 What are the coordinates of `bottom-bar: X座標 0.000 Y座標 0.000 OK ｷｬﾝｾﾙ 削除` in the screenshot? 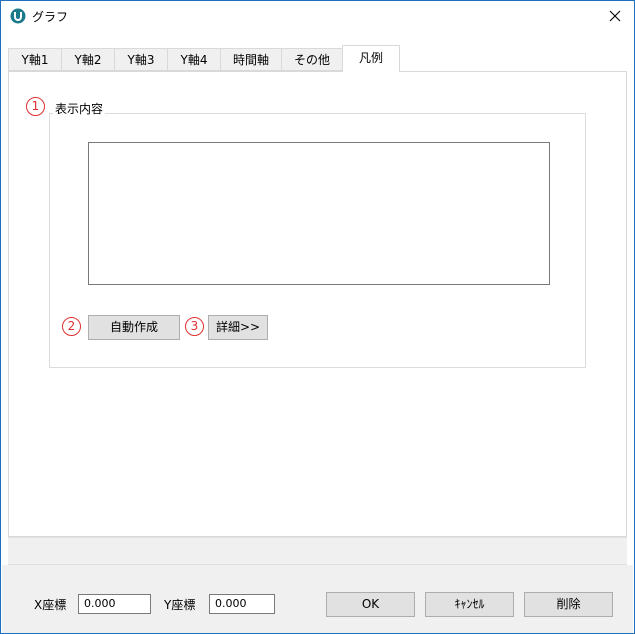 It's located at (317, 599).